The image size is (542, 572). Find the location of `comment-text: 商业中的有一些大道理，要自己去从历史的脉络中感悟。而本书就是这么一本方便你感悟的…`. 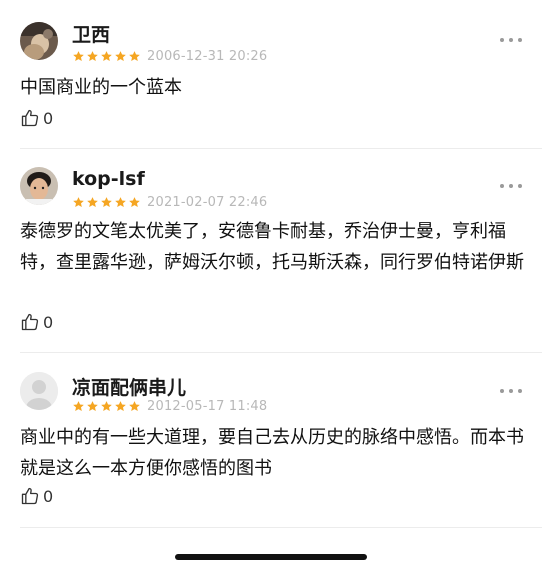

comment-text: 商业中的有一些大道理，要自己去从历史的脉络中感悟。而本书就是这么一本方便你感悟的… is located at coordinates (272, 453).